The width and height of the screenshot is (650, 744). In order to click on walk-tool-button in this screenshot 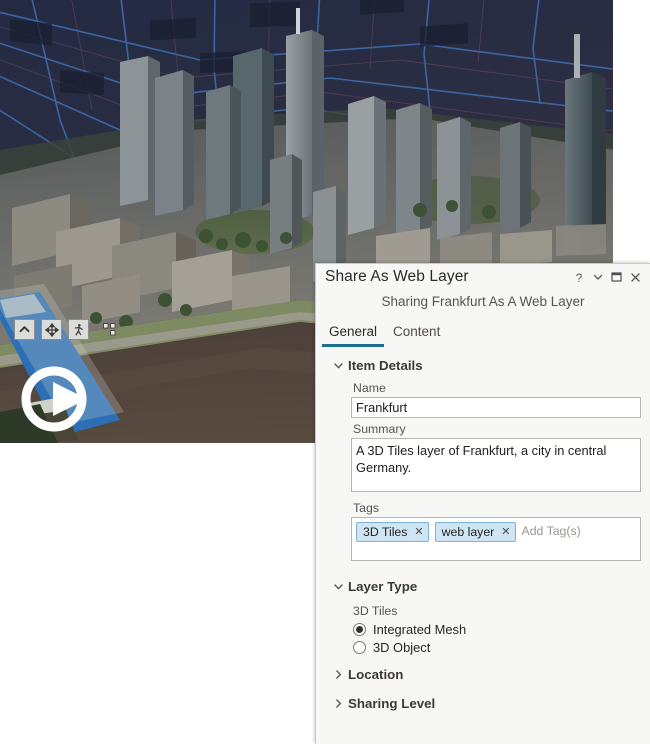, I will do `click(78, 329)`.